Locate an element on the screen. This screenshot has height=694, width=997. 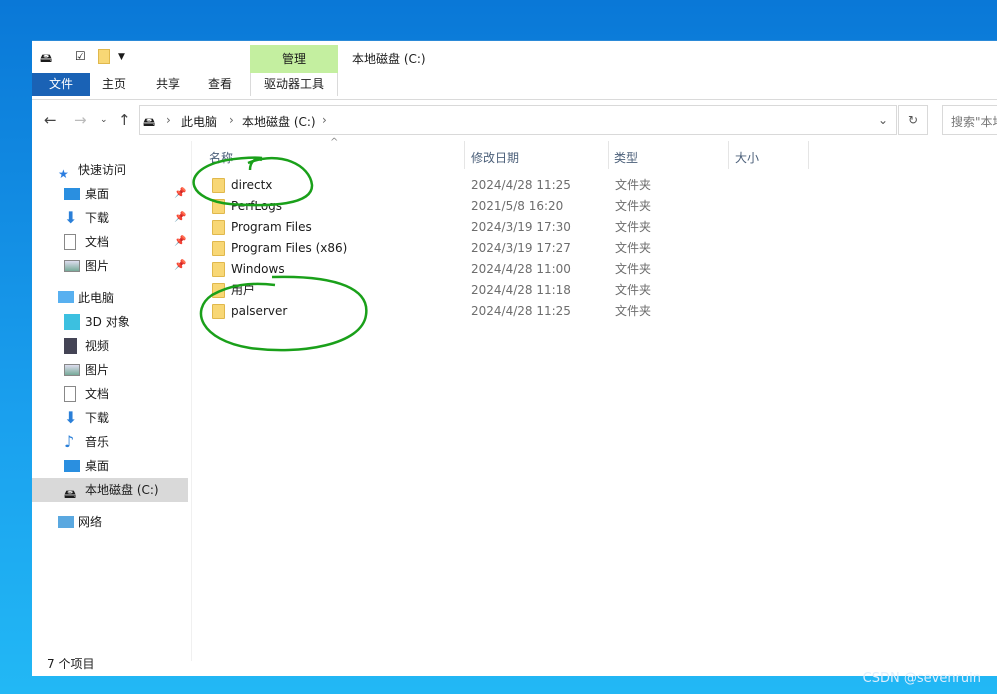
green-annotation-circles is located at coordinates (280, 254).